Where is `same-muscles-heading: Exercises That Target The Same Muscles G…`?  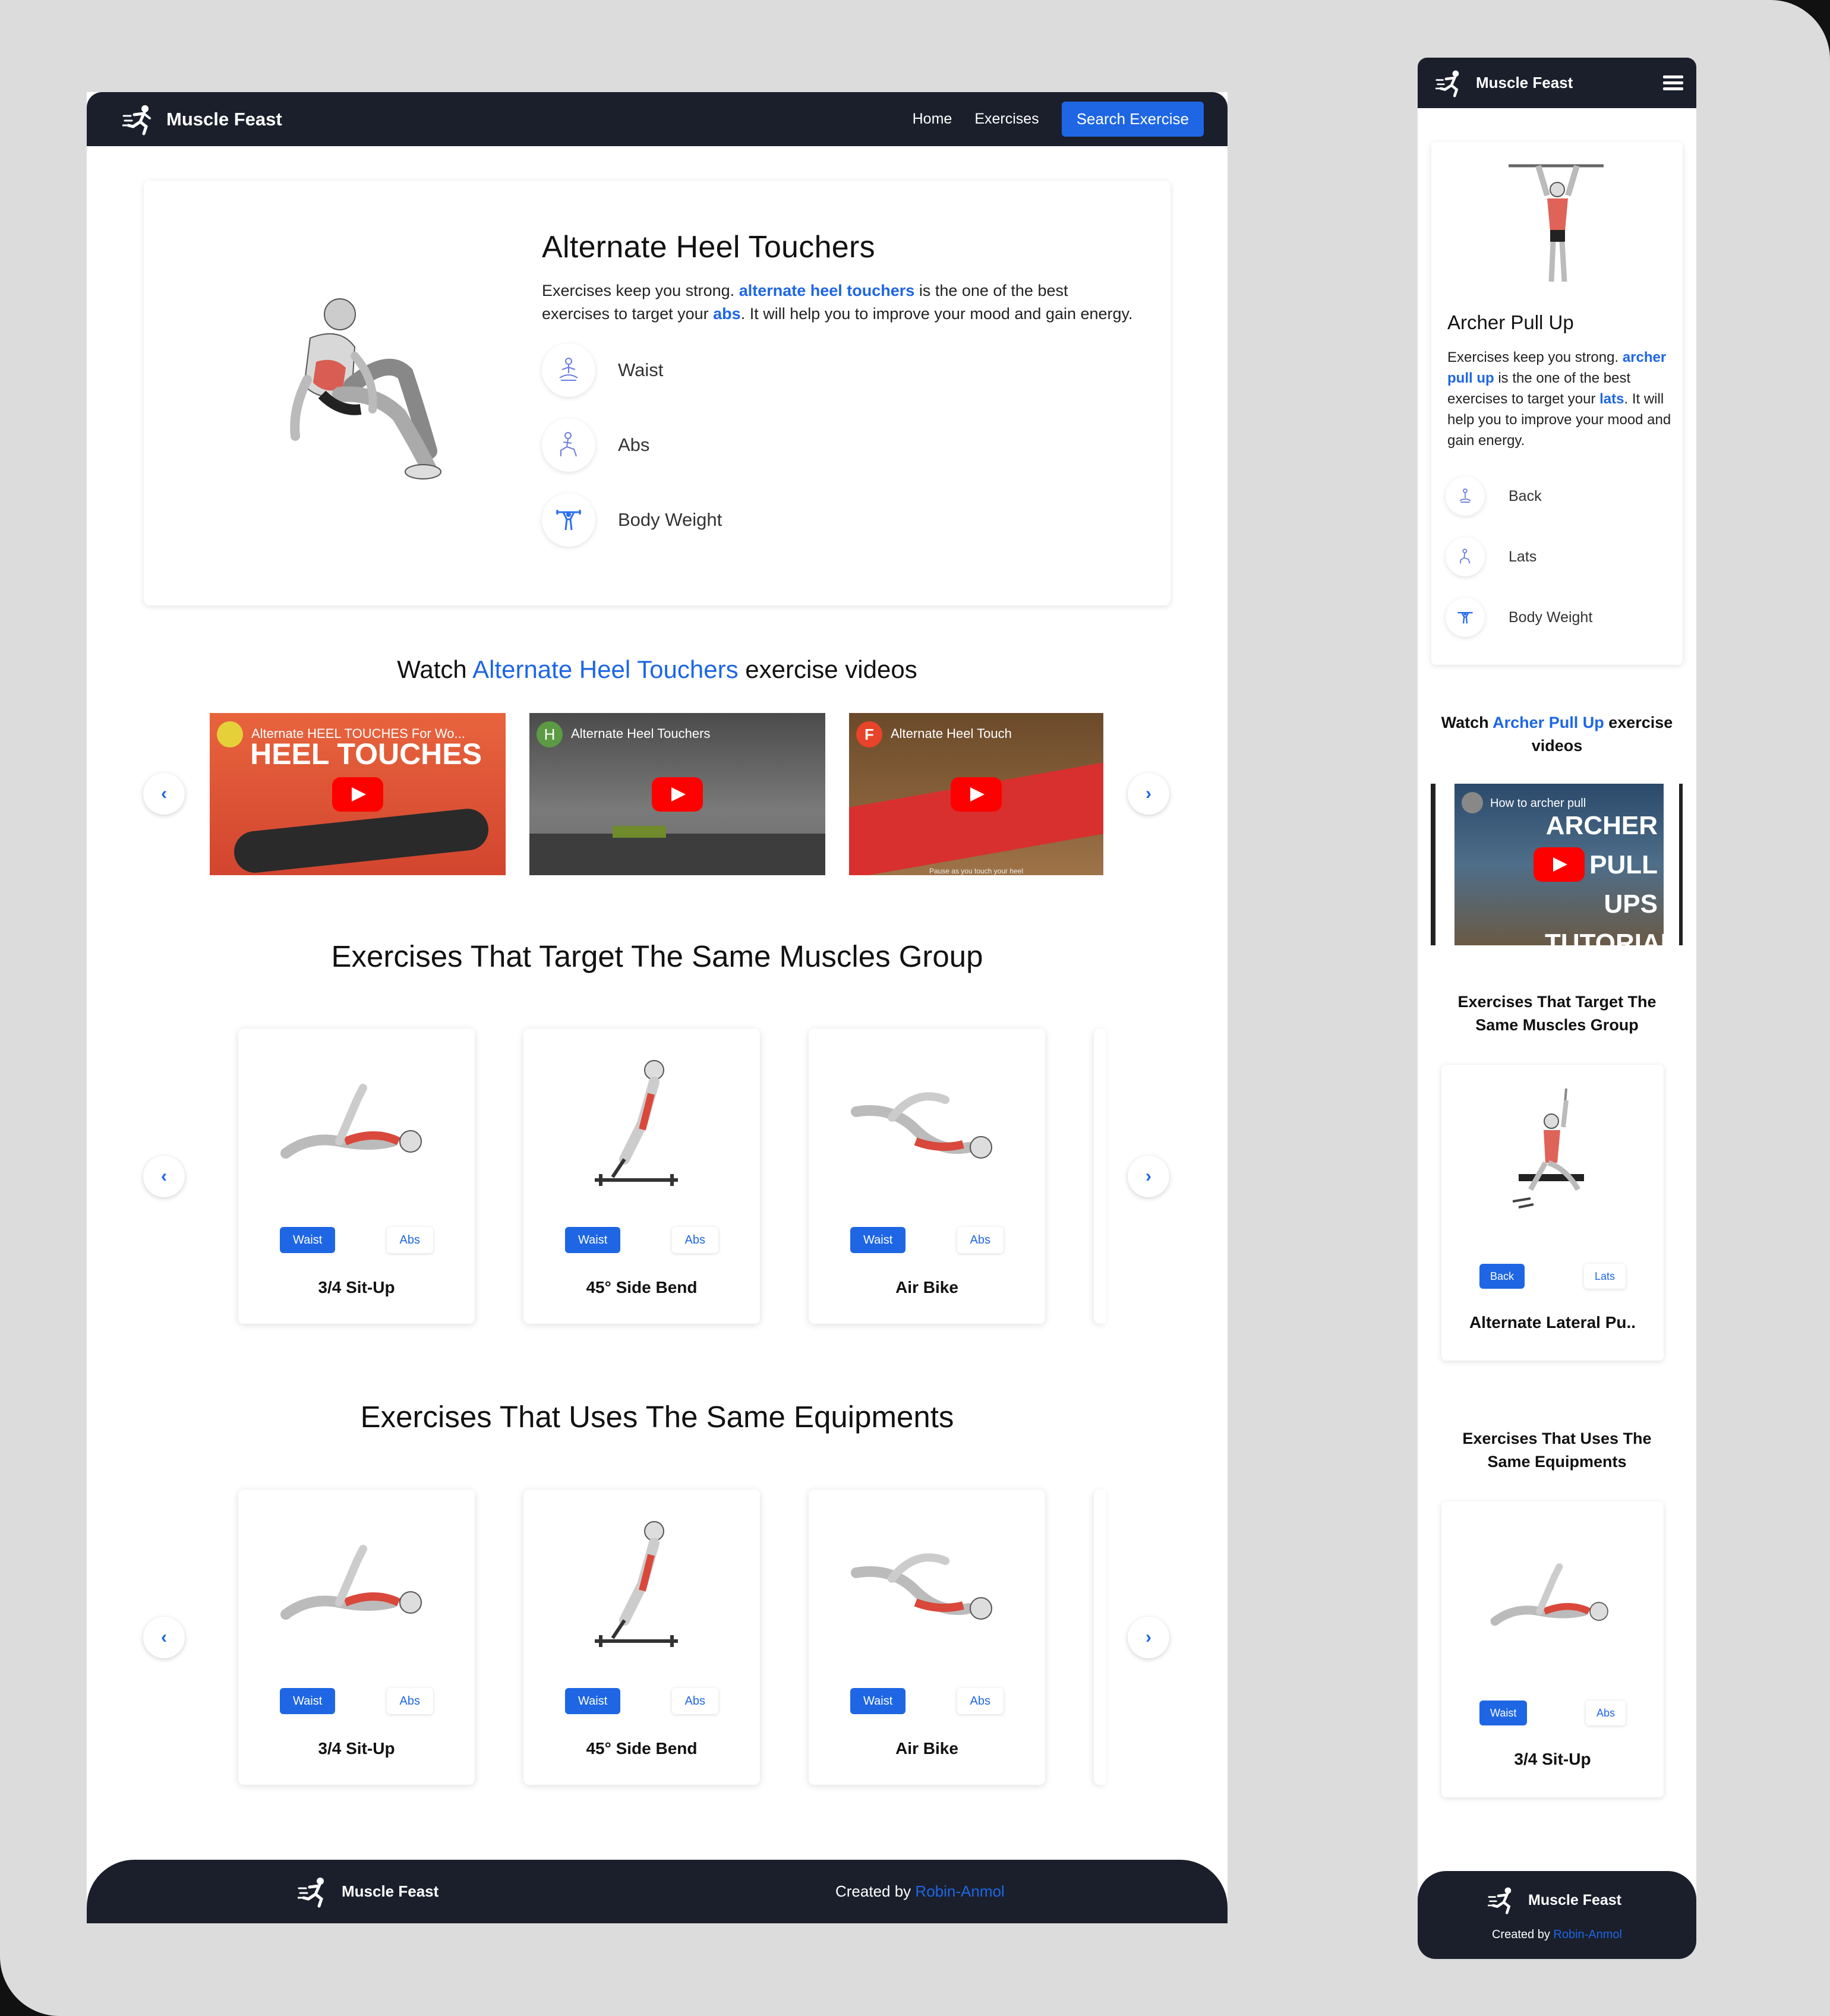
same-muscles-heading: Exercises That Target The Same Muscles G… is located at coordinates (657, 956).